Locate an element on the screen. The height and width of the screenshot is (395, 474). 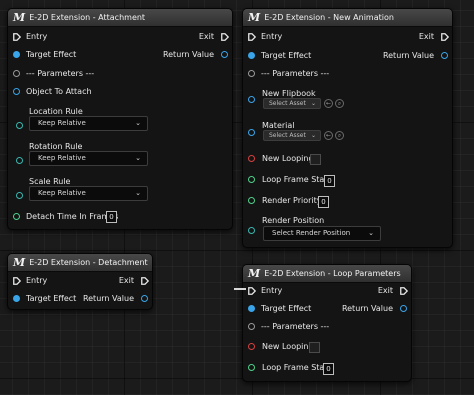
object-to-attach-pin is located at coordinates (16, 91).